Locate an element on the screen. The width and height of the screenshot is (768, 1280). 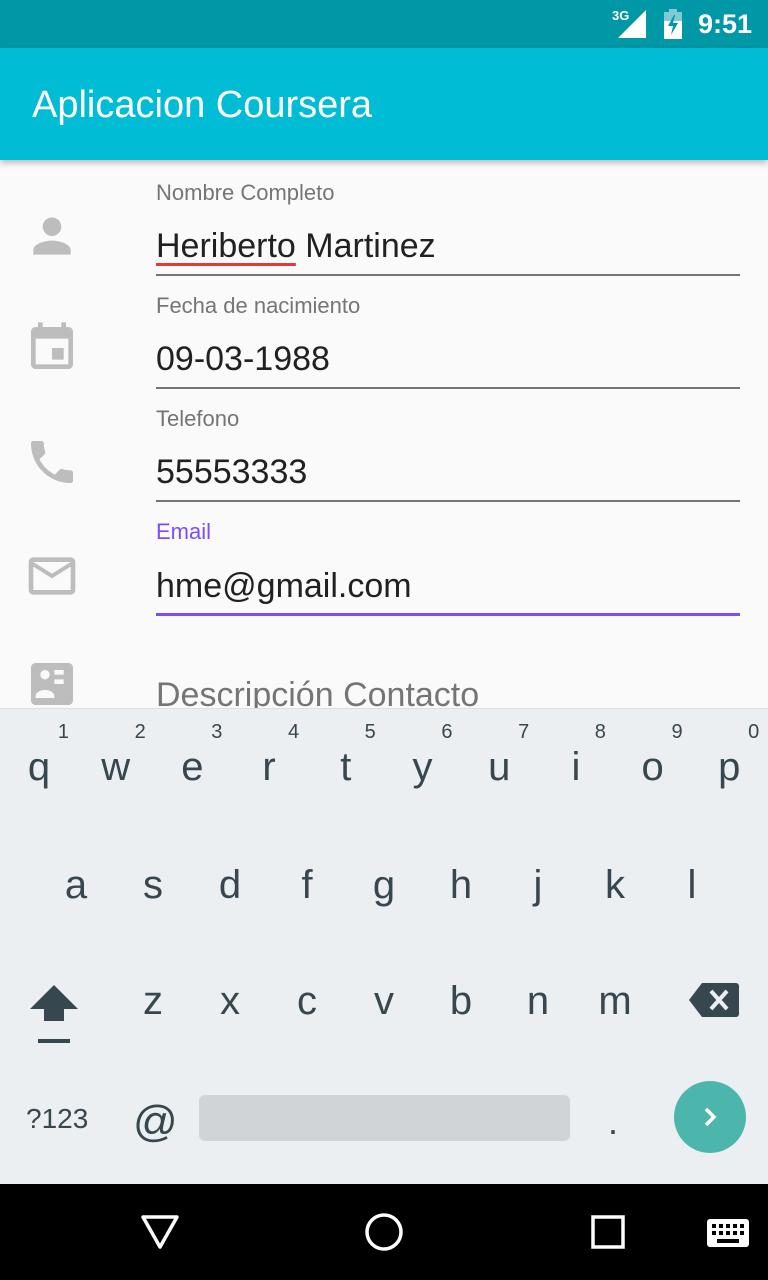
key-o: 9o is located at coordinates (653, 764).